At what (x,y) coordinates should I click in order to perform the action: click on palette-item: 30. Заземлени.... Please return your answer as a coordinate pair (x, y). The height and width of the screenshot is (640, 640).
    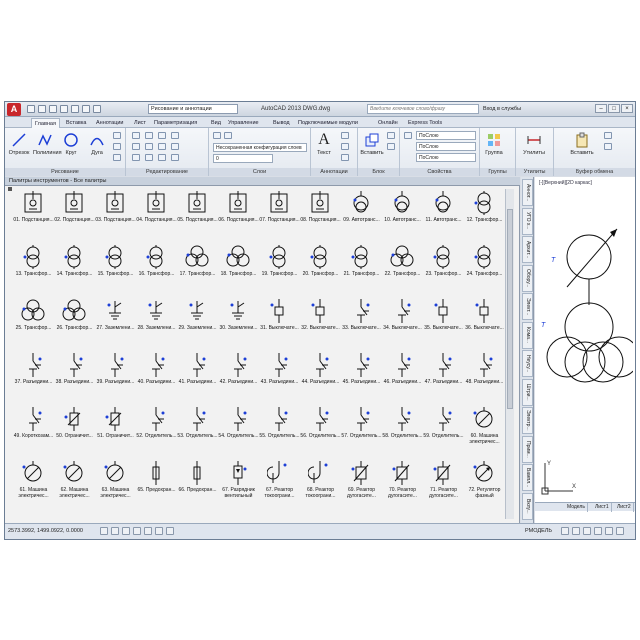
    Looking at the image, I should click on (238, 324).